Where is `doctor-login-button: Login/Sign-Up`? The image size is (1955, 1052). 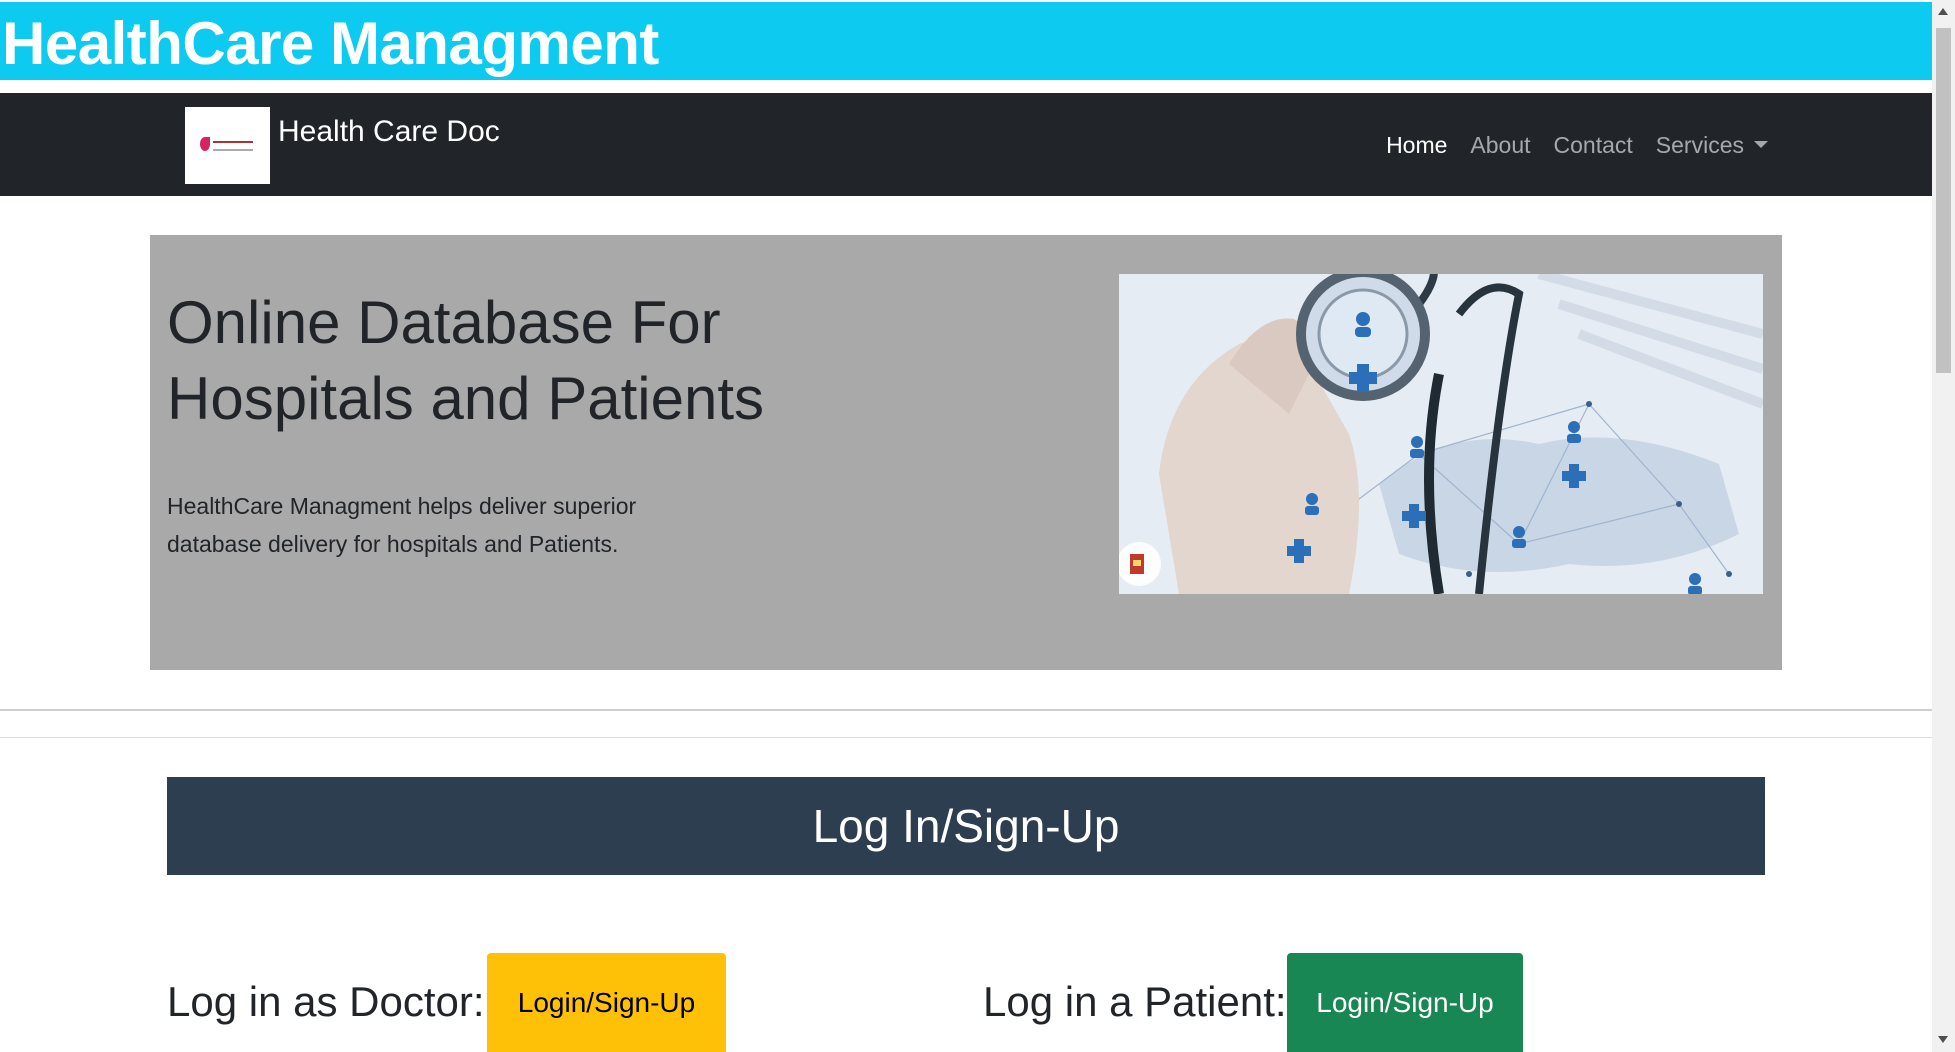
doctor-login-button: Login/Sign-Up is located at coordinates (606, 1002).